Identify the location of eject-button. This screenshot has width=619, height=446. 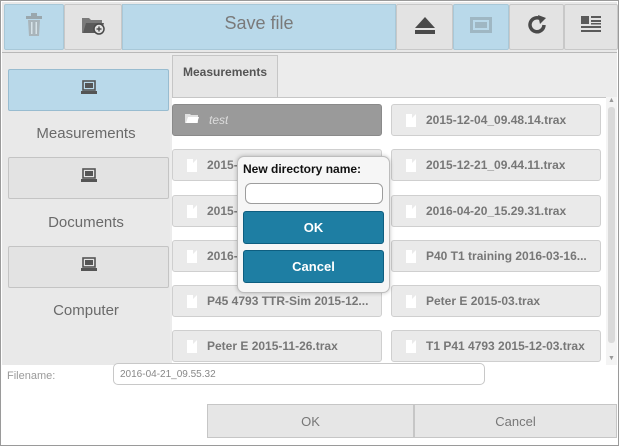
(424, 27).